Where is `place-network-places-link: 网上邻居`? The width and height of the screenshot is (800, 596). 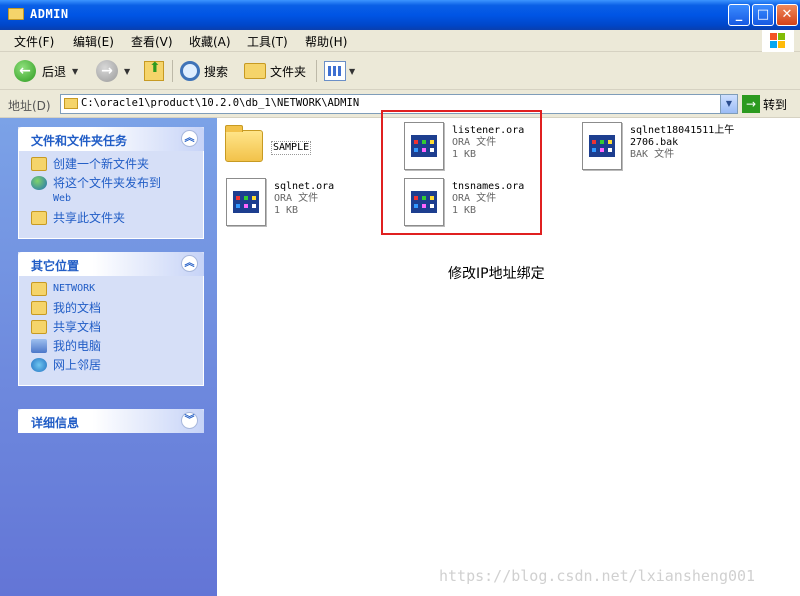
place-network-places-link: 网上邻居 is located at coordinates (117, 365).